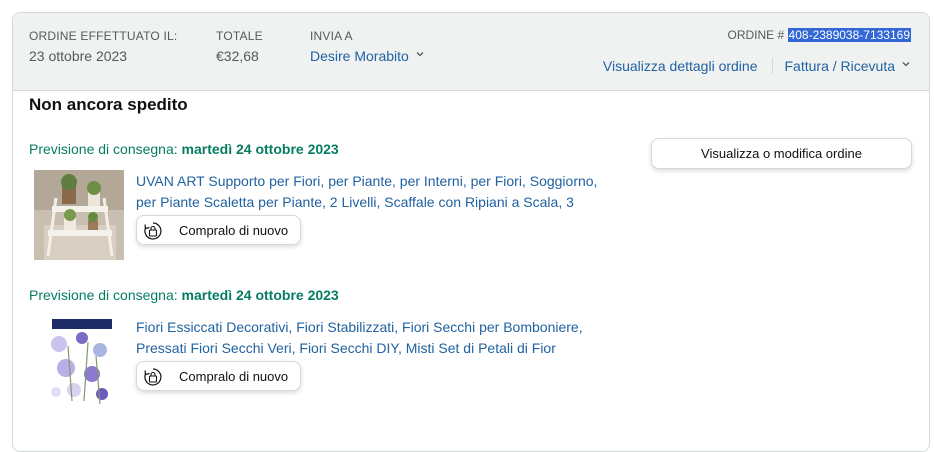 The width and height of the screenshot is (934, 452). What do you see at coordinates (239, 47) in the screenshot?
I see `order-total: TOTALE €32,68` at bounding box center [239, 47].